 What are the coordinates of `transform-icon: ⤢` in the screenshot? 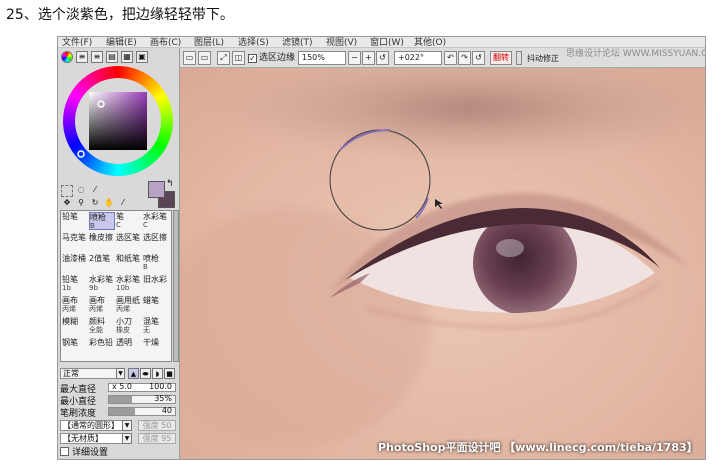 It's located at (223, 58).